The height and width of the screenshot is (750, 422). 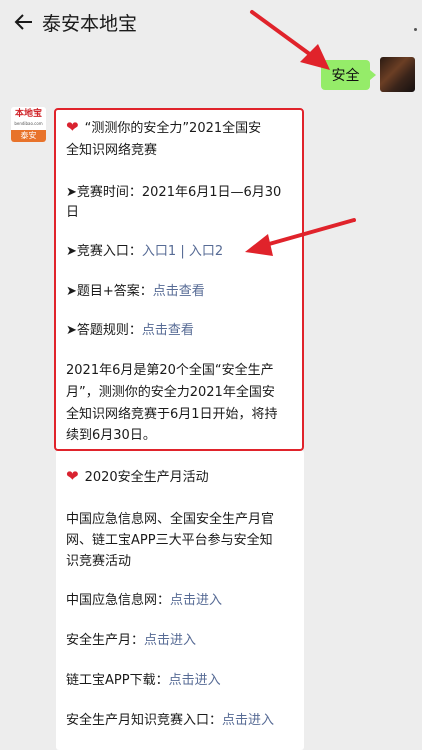 What do you see at coordinates (397, 74) in the screenshot?
I see `user-avatar` at bounding box center [397, 74].